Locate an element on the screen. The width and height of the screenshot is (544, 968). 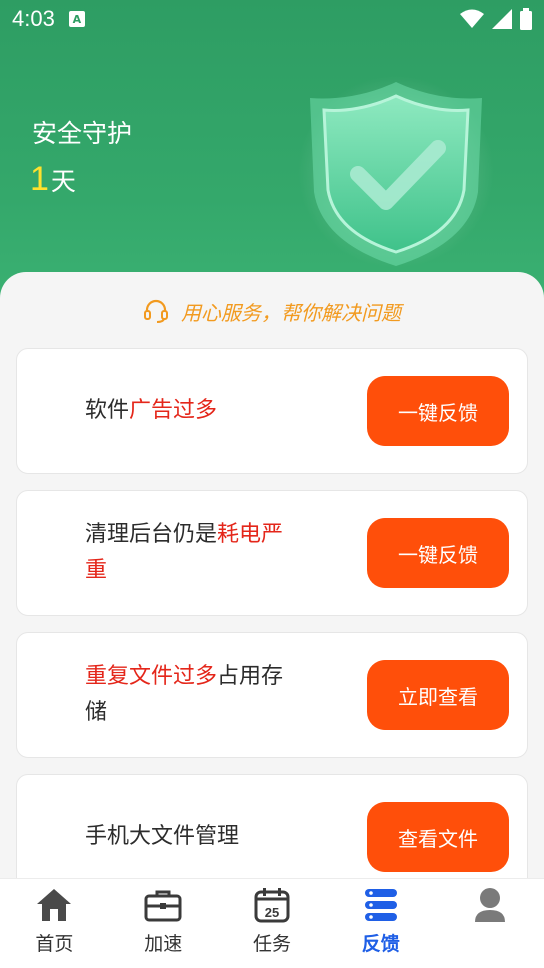
tab-label: 任务 is located at coordinates (271, 944).